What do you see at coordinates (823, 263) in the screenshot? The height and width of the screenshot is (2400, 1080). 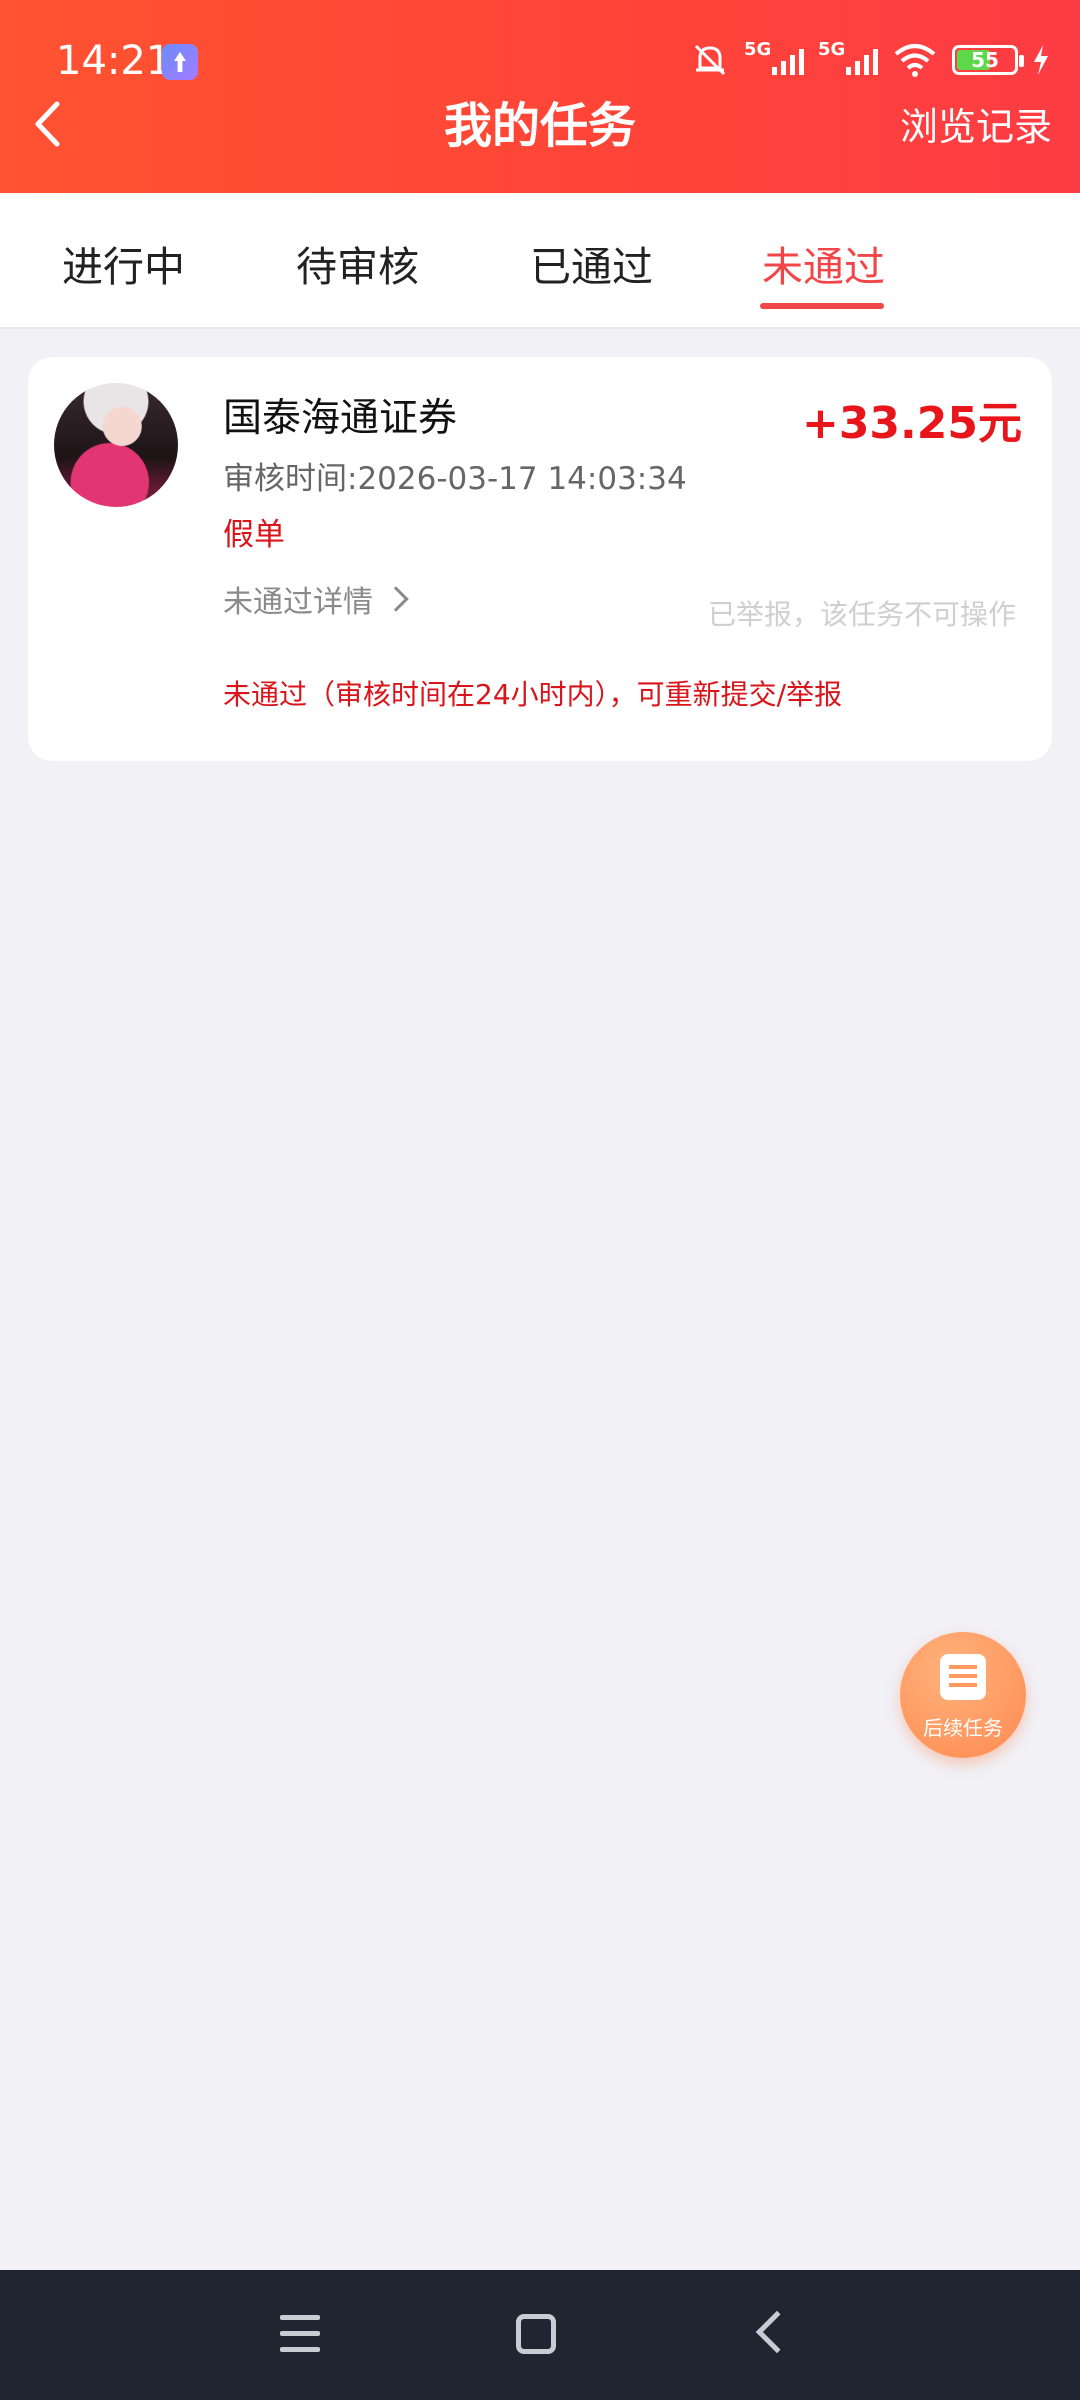 I see `tab-rejected: 未通过` at bounding box center [823, 263].